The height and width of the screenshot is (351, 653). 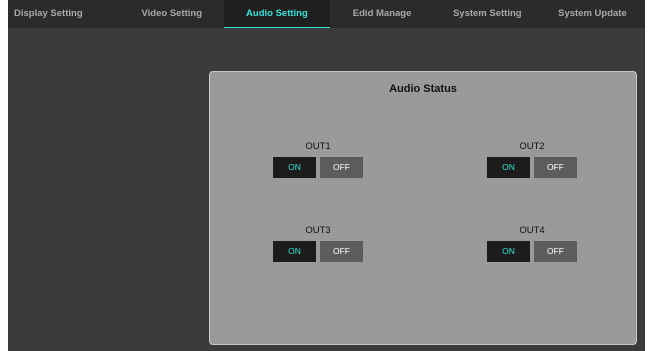 What do you see at coordinates (555, 251) in the screenshot?
I see `out4-off-button: OFF` at bounding box center [555, 251].